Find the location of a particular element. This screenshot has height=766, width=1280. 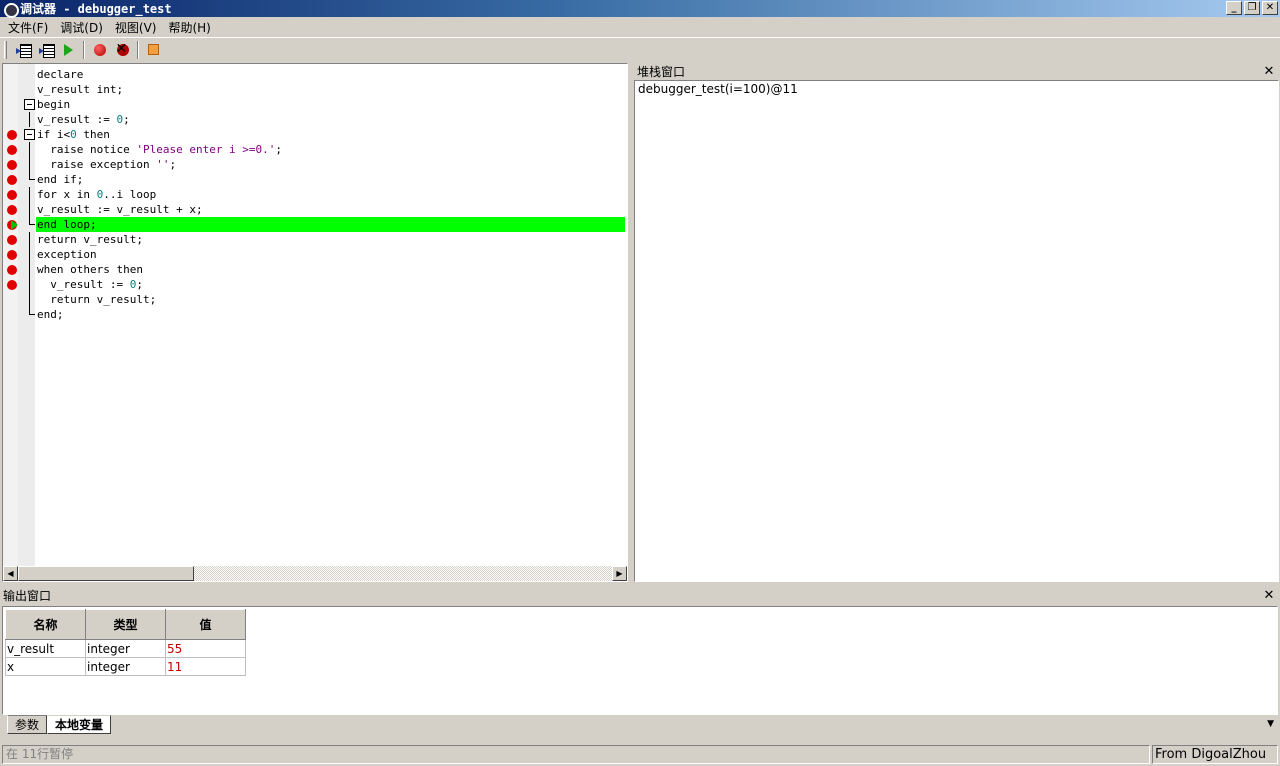

close-button: ✕ is located at coordinates (1270, 8).